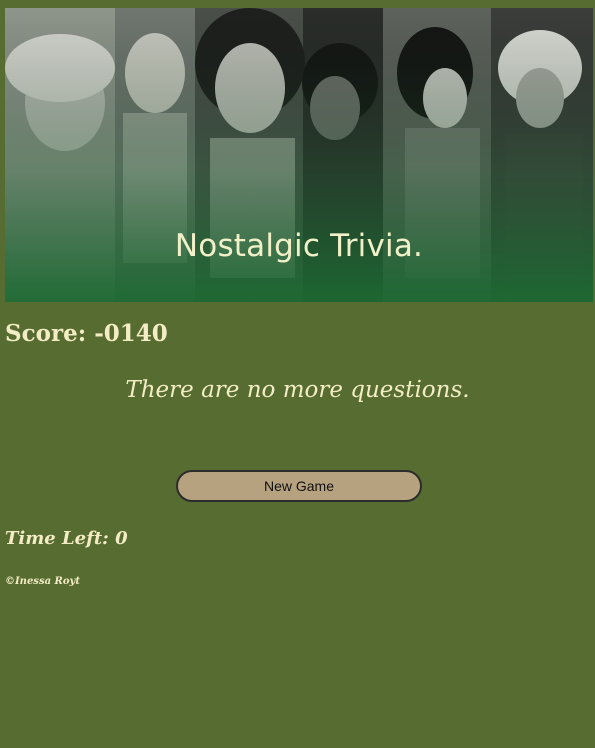  I want to click on app-title: Nostalgic Trivia., so click(299, 246).